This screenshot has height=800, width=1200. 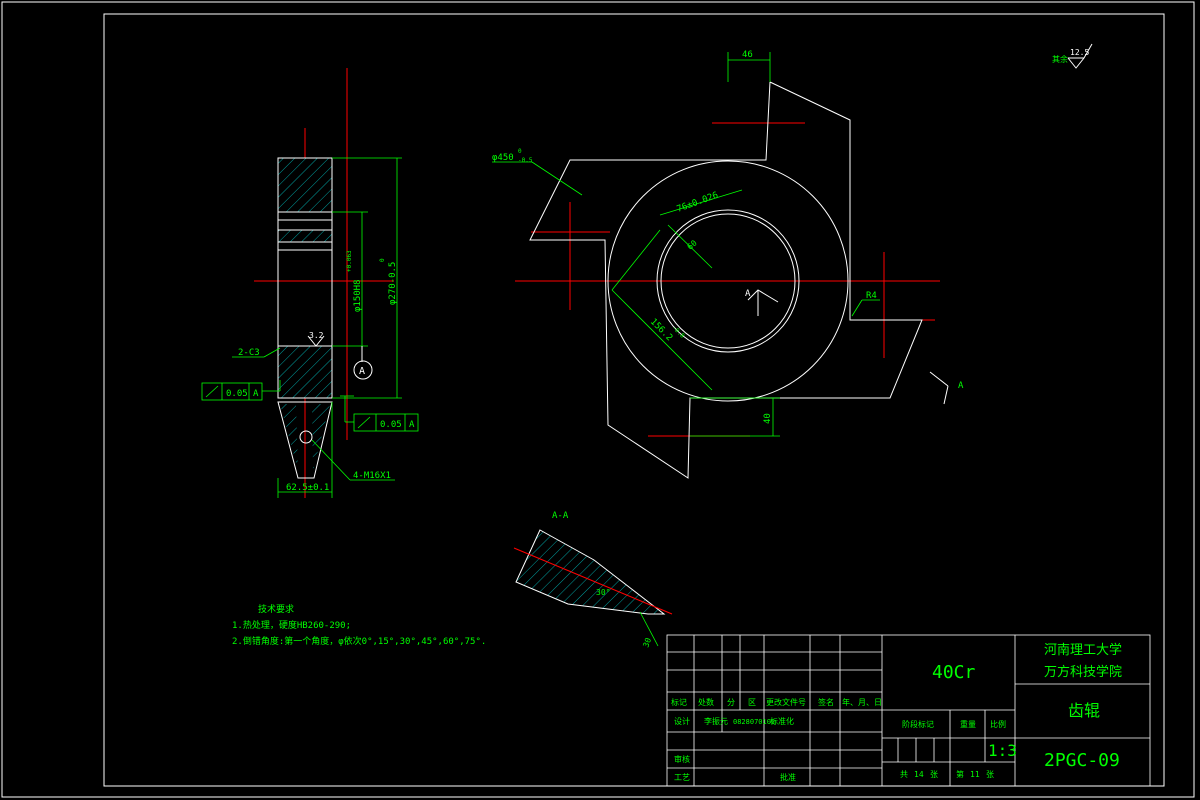 What do you see at coordinates (754, 722) in the screenshot?
I see `titleblock-student_id: 0828070102` at bounding box center [754, 722].